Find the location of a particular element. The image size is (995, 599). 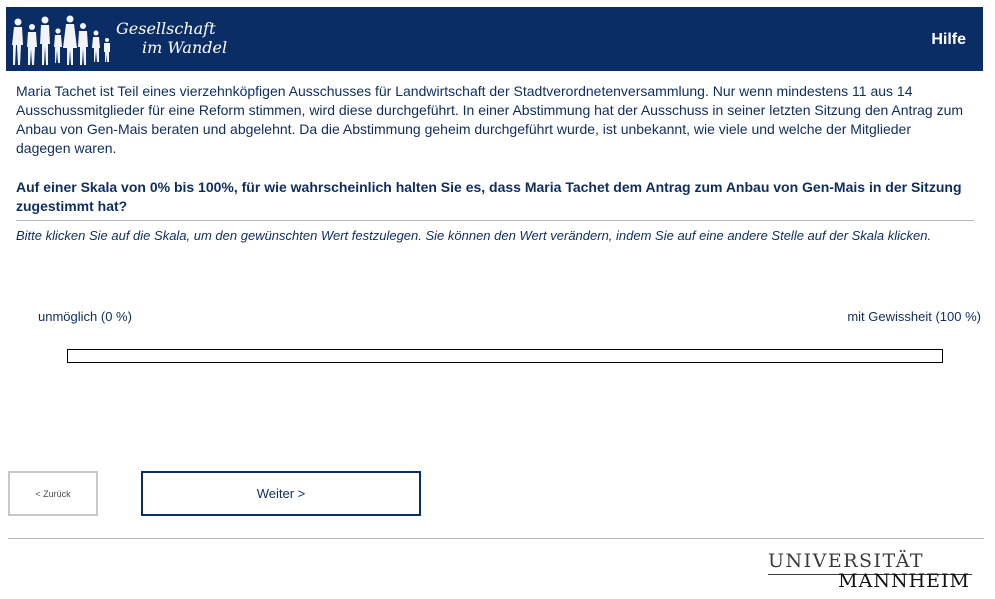

probability-scale is located at coordinates (505, 356).